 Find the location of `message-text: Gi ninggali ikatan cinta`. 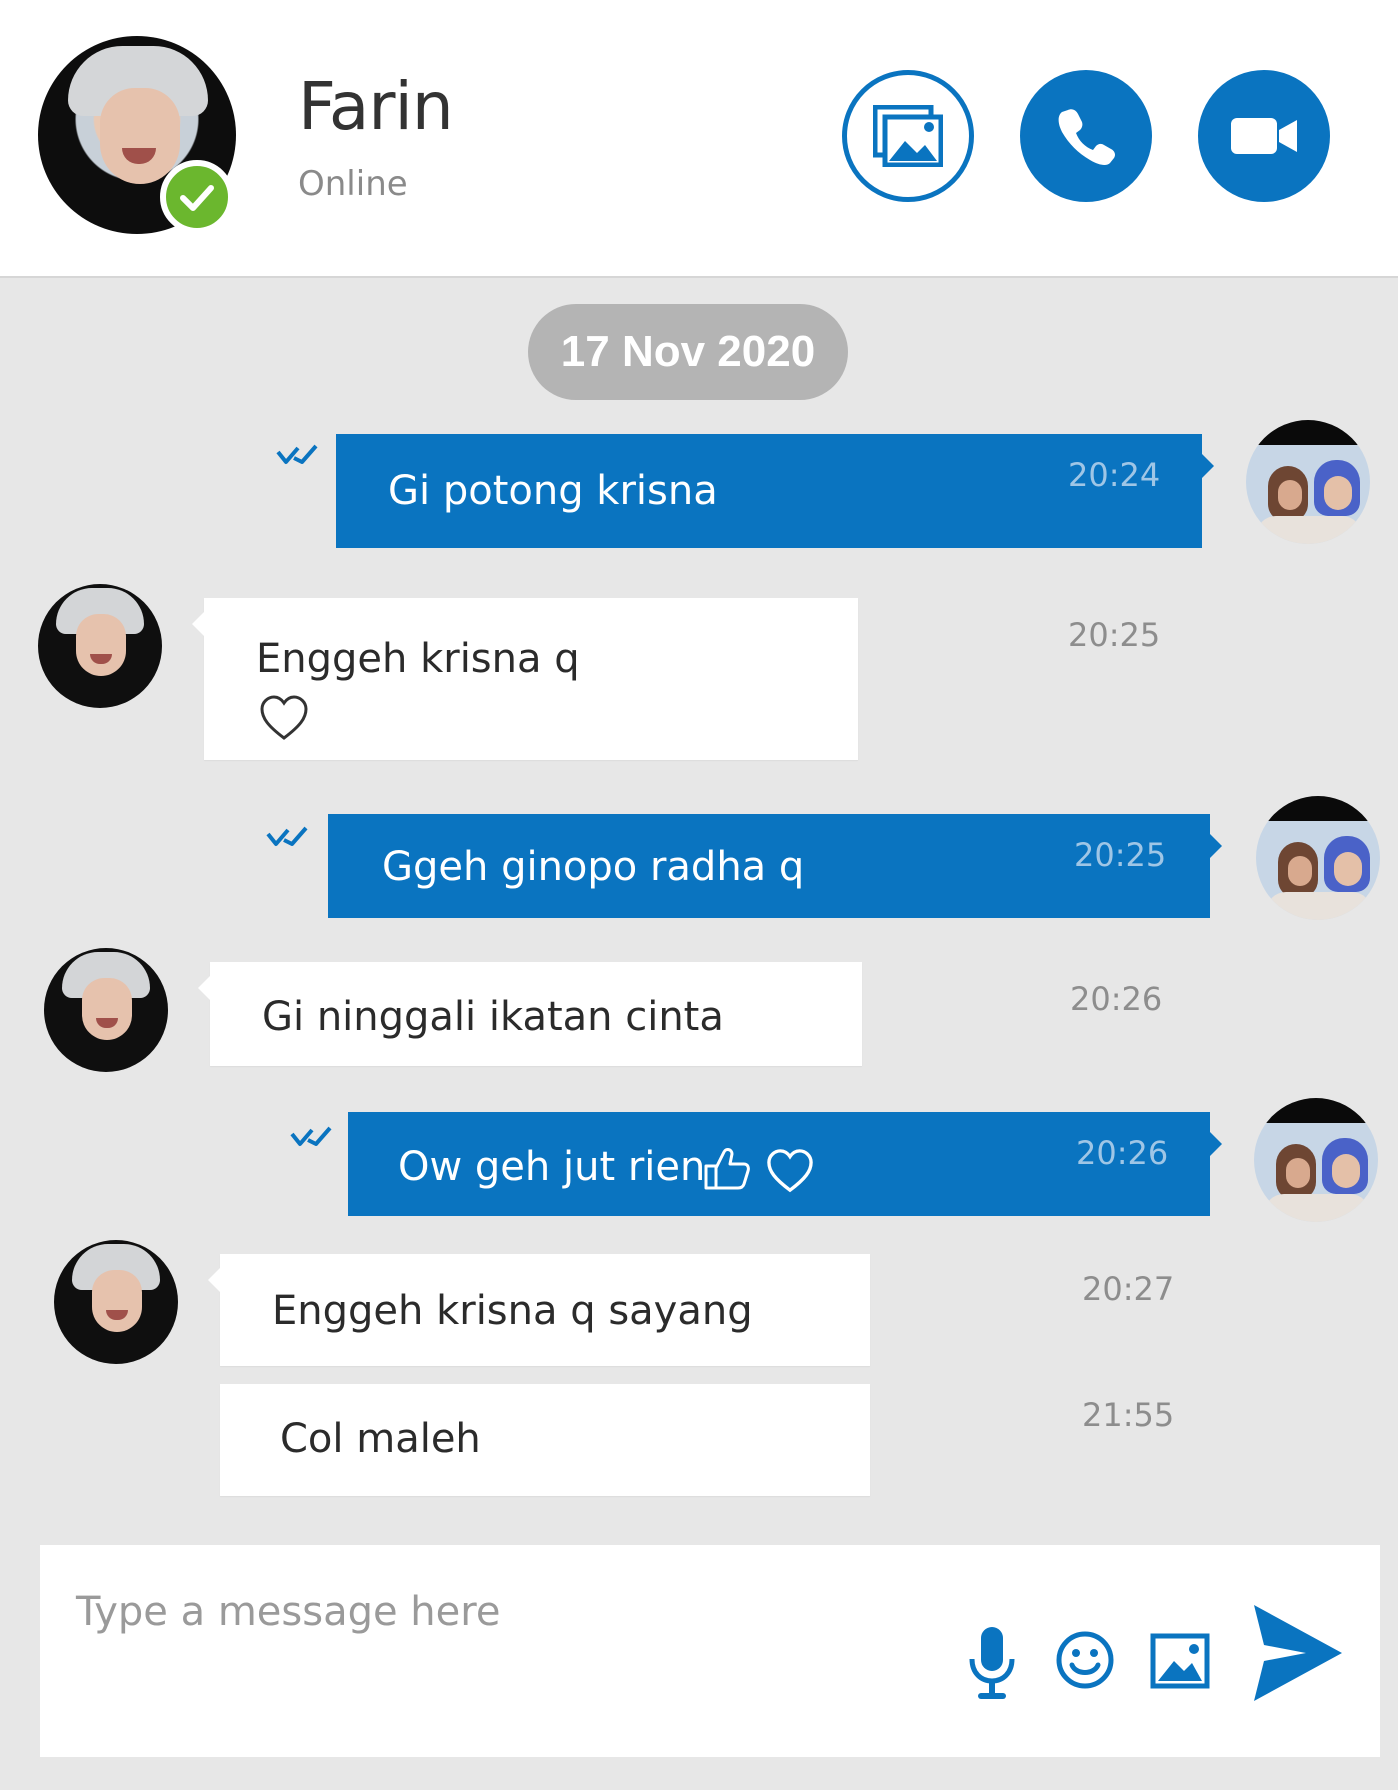

message-text: Gi ninggali ikatan cinta is located at coordinates (493, 1017).